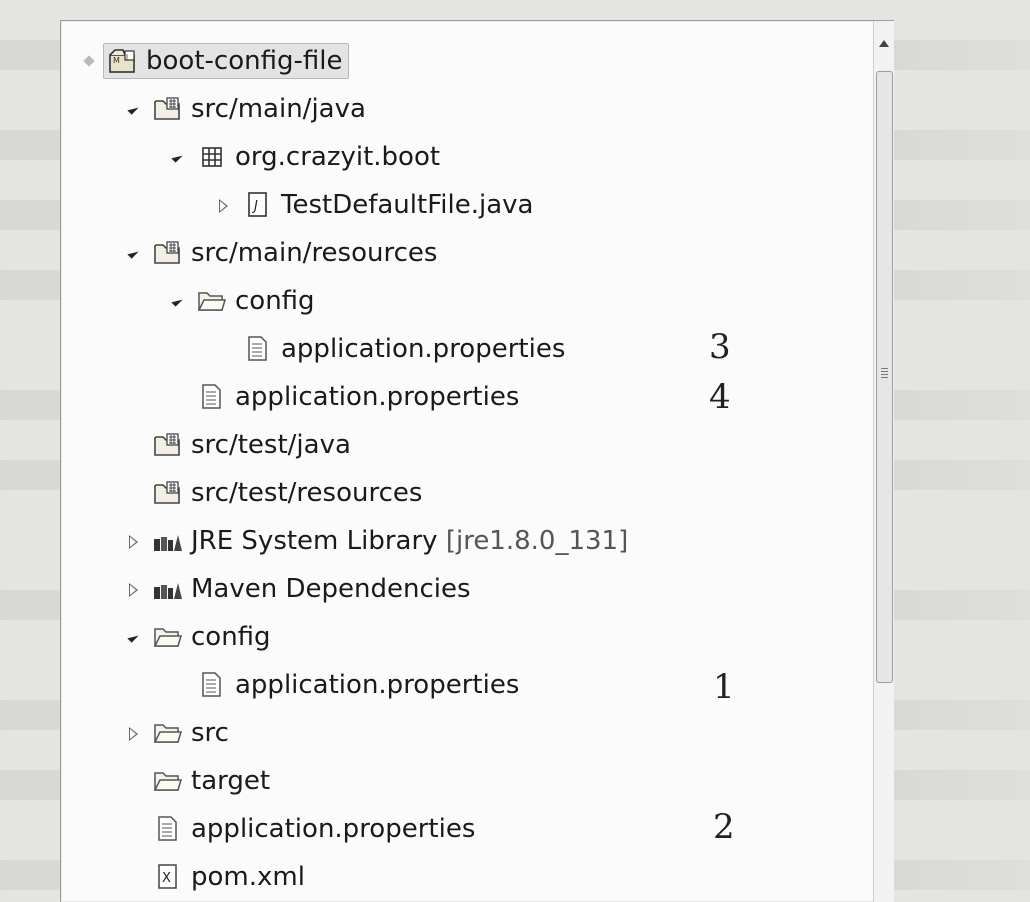  I want to click on tree-item-label: src/test/java, so click(271, 445).